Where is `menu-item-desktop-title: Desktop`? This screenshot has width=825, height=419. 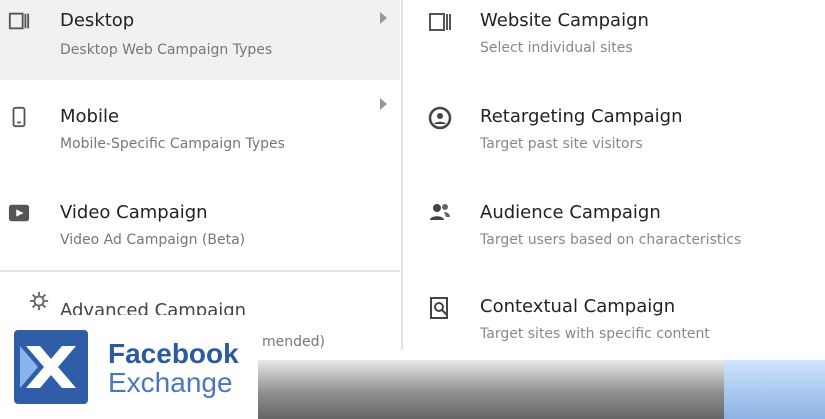
menu-item-desktop-title: Desktop is located at coordinates (97, 20).